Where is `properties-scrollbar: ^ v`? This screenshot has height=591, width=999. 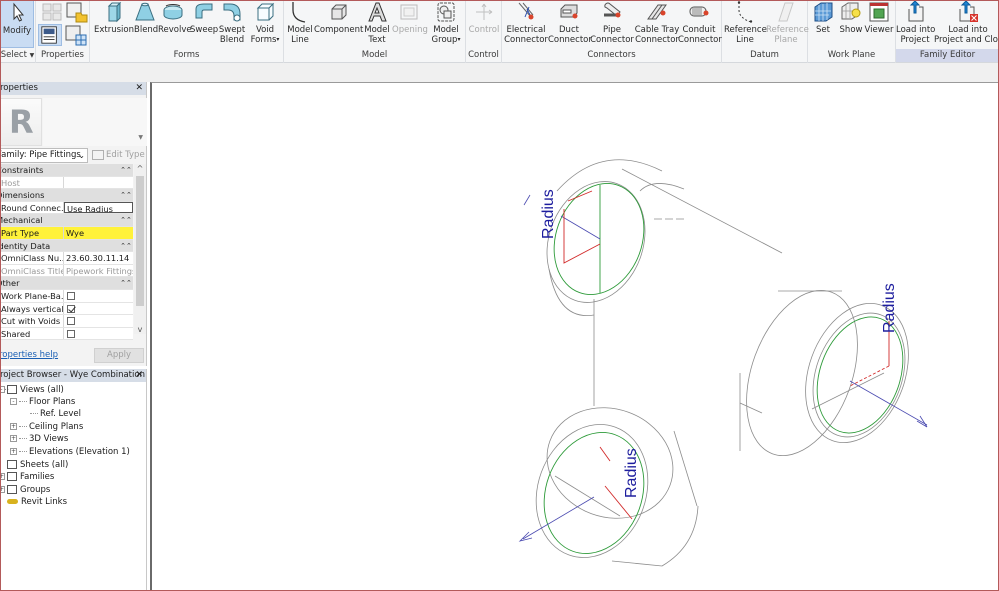 properties-scrollbar: ^ v is located at coordinates (140, 249).